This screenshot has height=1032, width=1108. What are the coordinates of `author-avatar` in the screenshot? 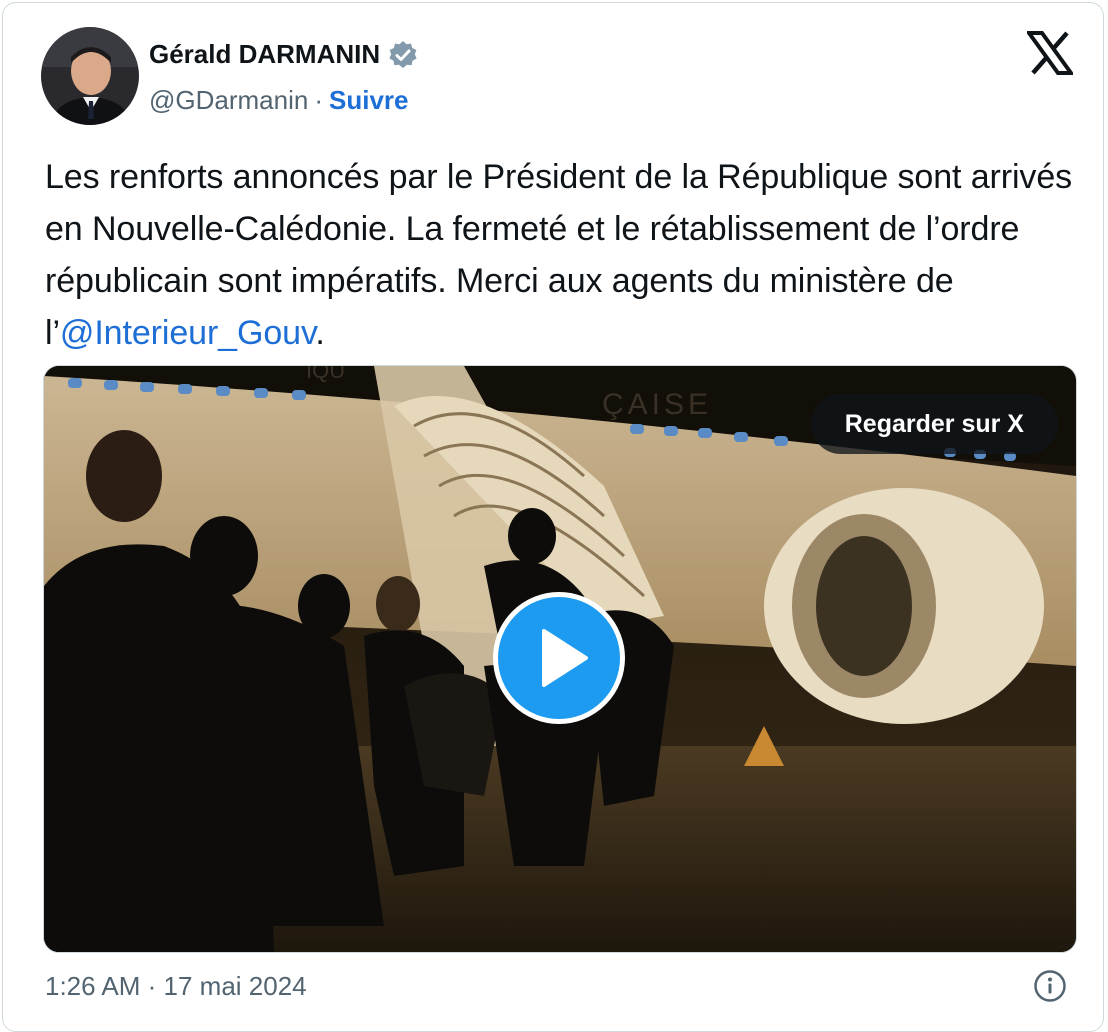 It's located at (90, 76).